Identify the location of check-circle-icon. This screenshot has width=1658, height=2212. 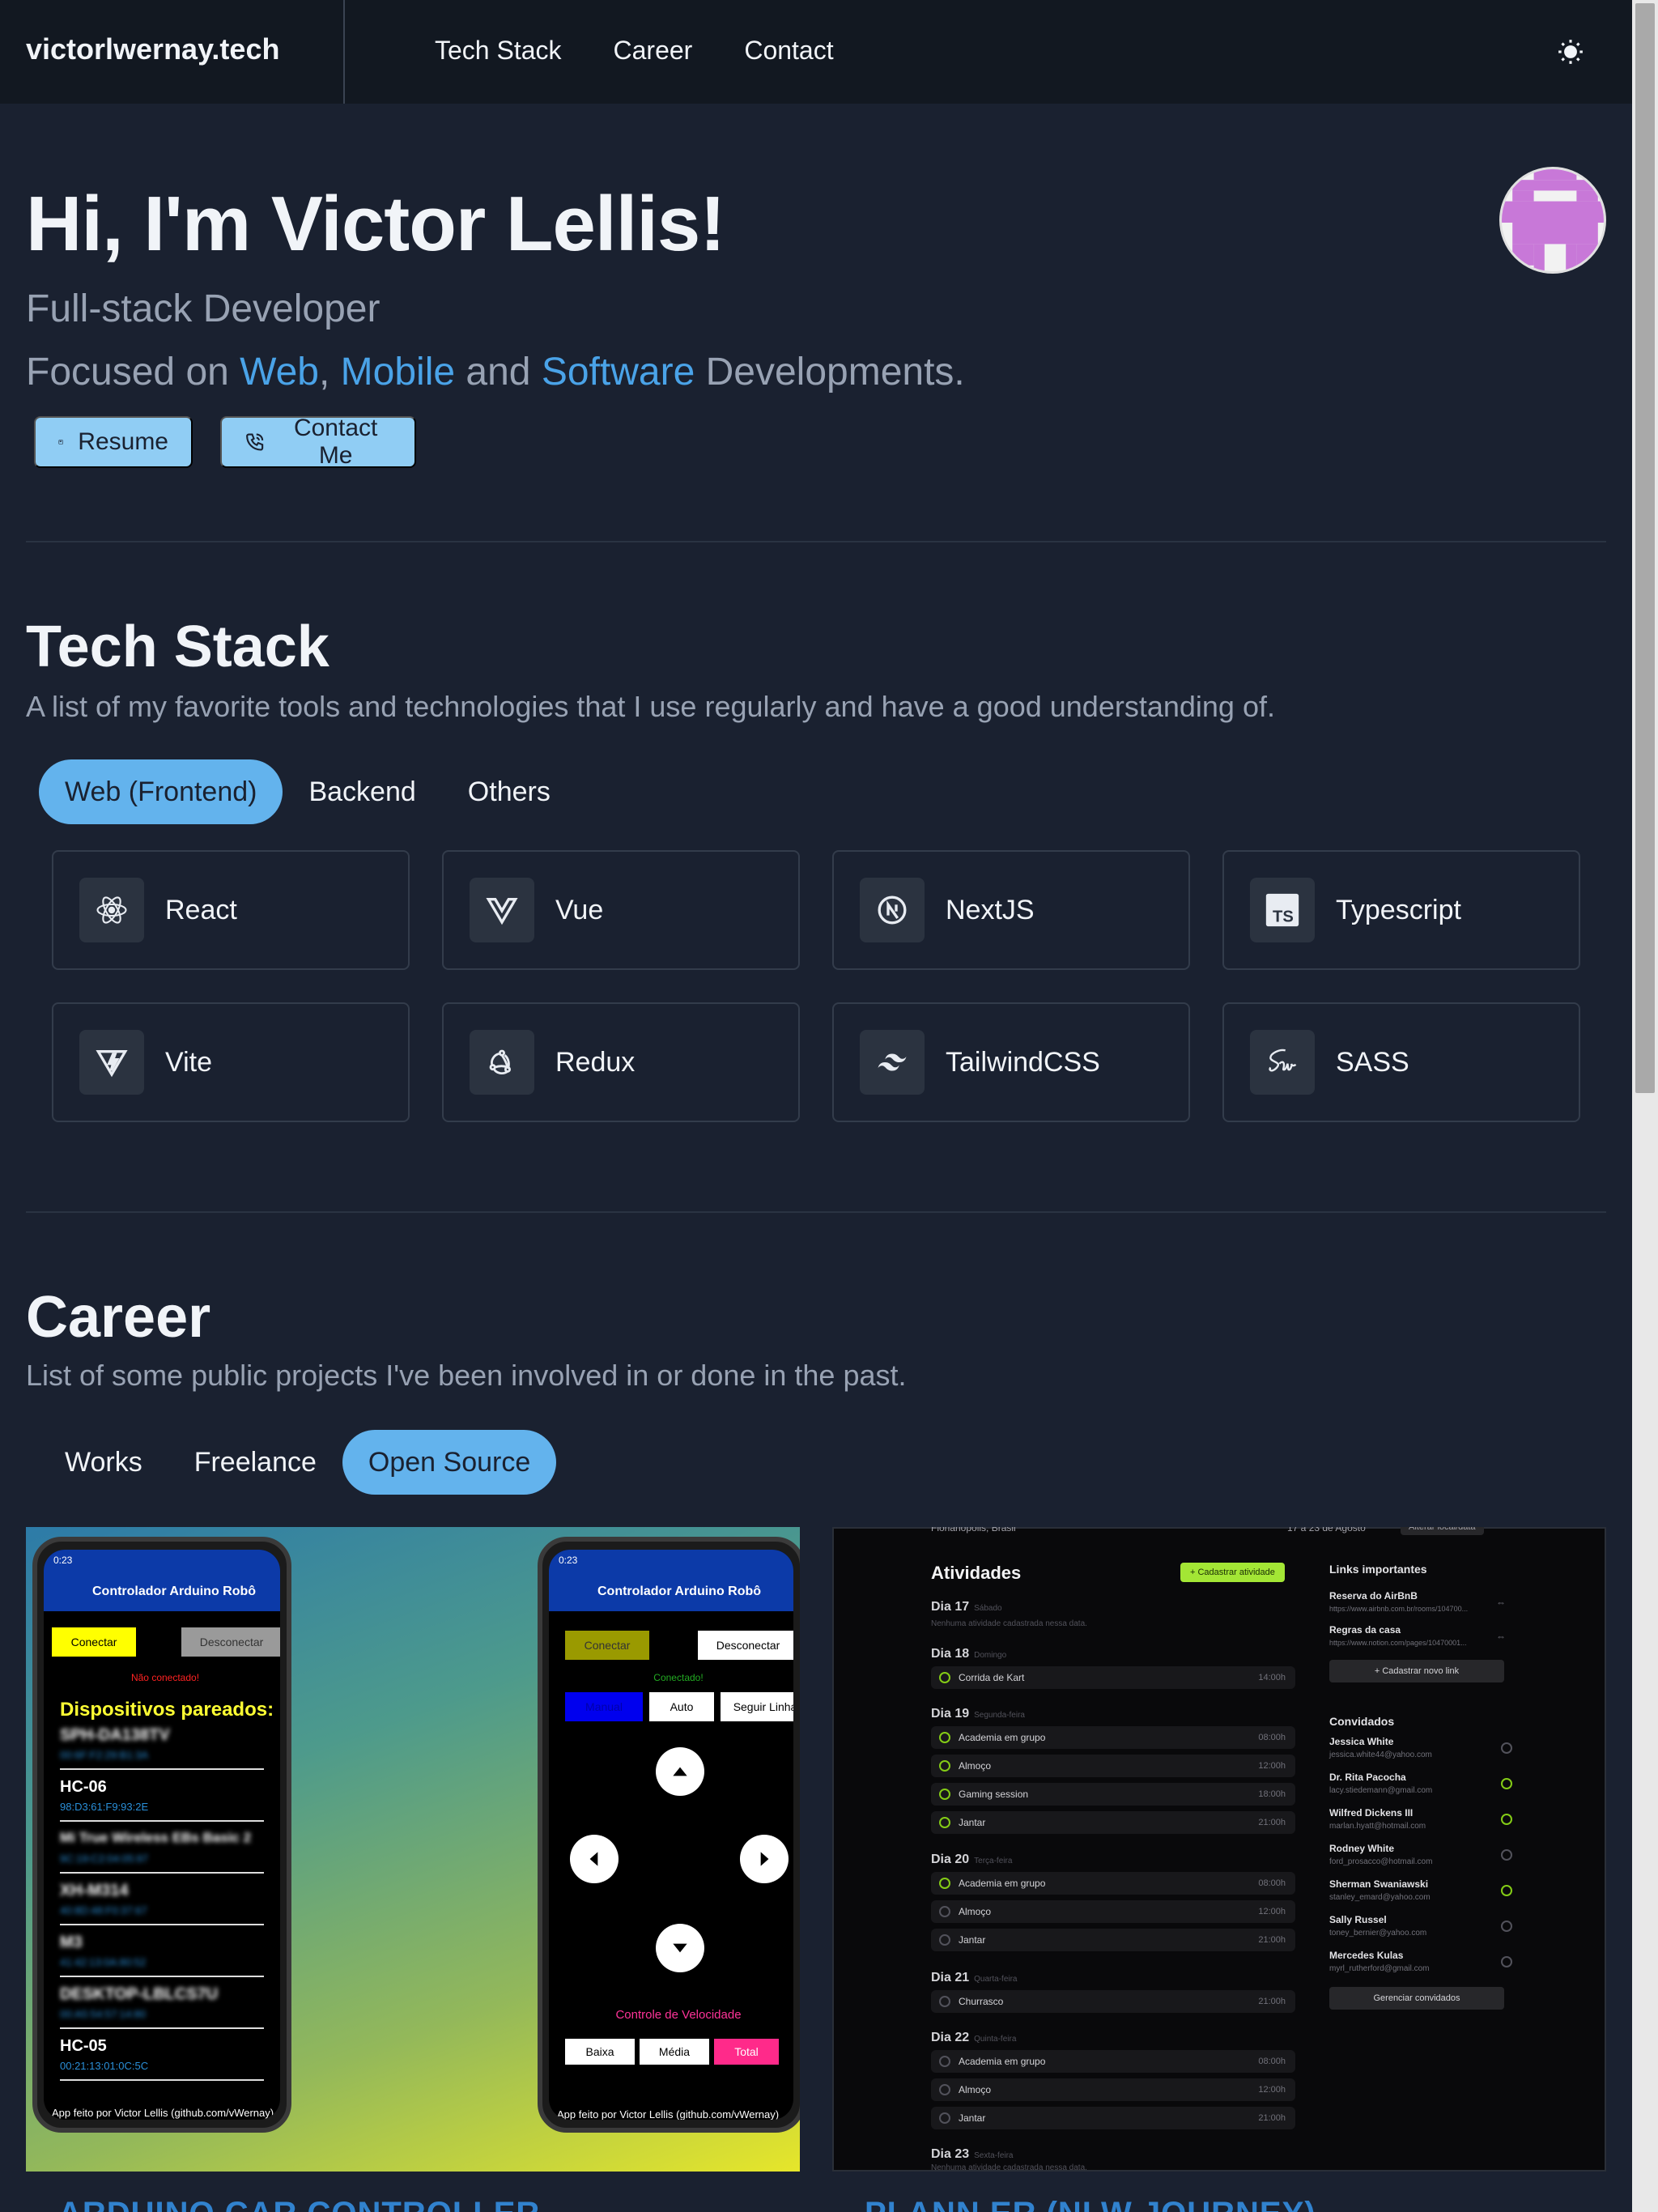
(944, 1795).